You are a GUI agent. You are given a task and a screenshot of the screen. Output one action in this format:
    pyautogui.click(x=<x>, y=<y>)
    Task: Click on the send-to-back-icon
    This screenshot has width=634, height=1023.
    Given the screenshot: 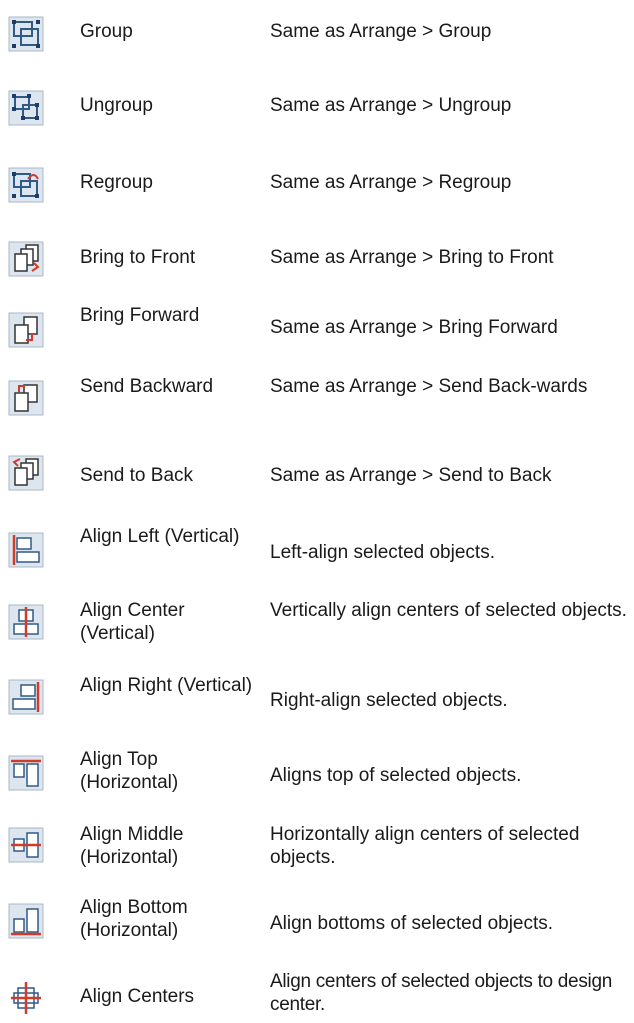 What is the action you would take?
    pyautogui.click(x=26, y=473)
    